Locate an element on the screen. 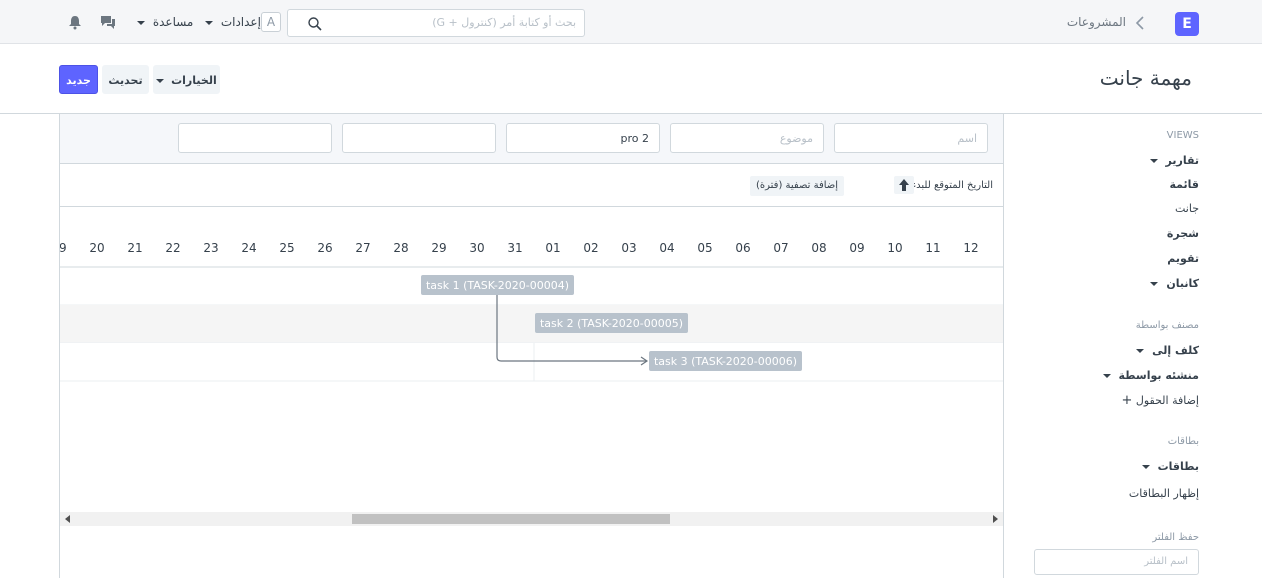 Image resolution: width=1262 pixels, height=578 pixels. gantt-day-label: 26 is located at coordinates (324, 248).